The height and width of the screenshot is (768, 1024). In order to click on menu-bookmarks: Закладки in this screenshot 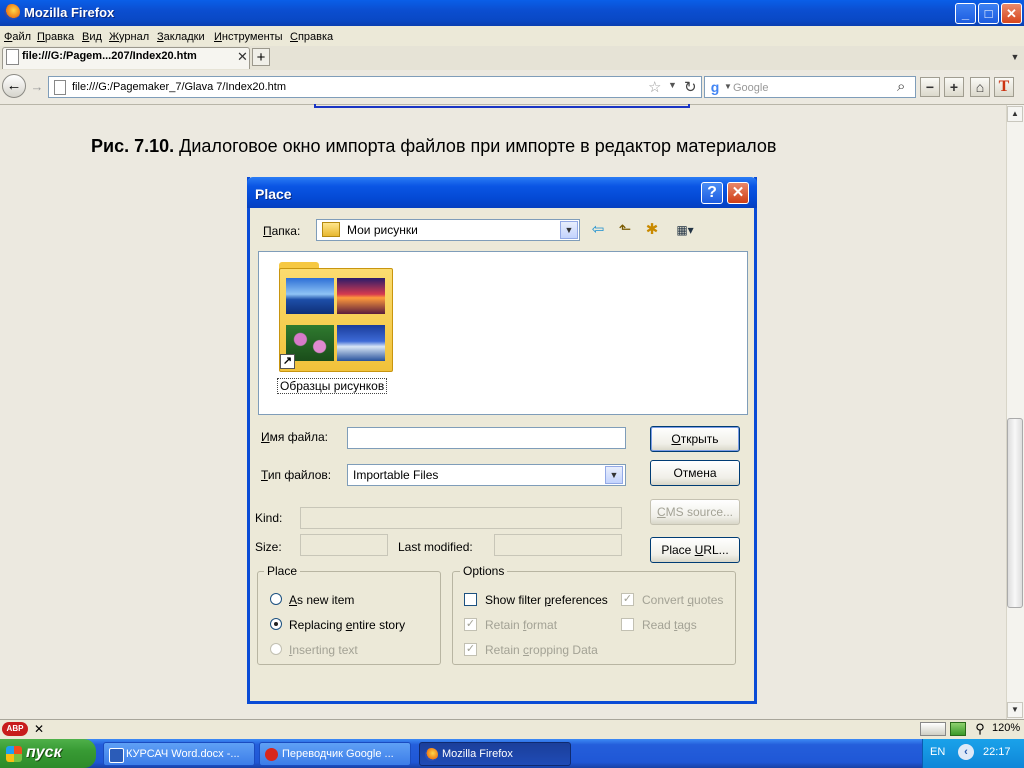, I will do `click(181, 37)`.